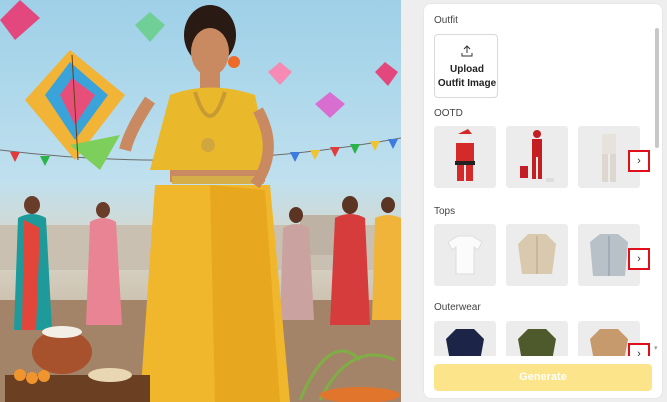 The image size is (667, 402). I want to click on scrollbar-thumb, so click(657, 88).